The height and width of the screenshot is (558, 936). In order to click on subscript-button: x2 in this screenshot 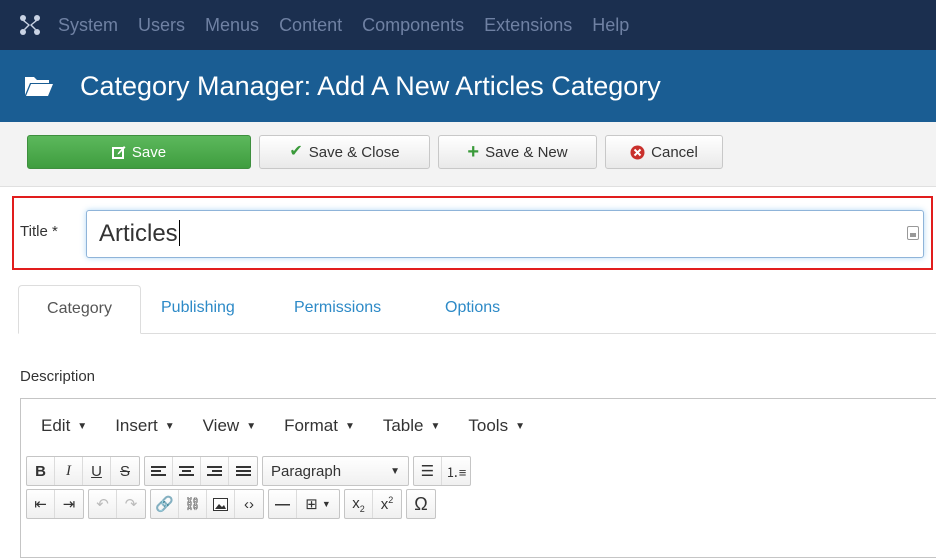, I will do `click(359, 504)`.